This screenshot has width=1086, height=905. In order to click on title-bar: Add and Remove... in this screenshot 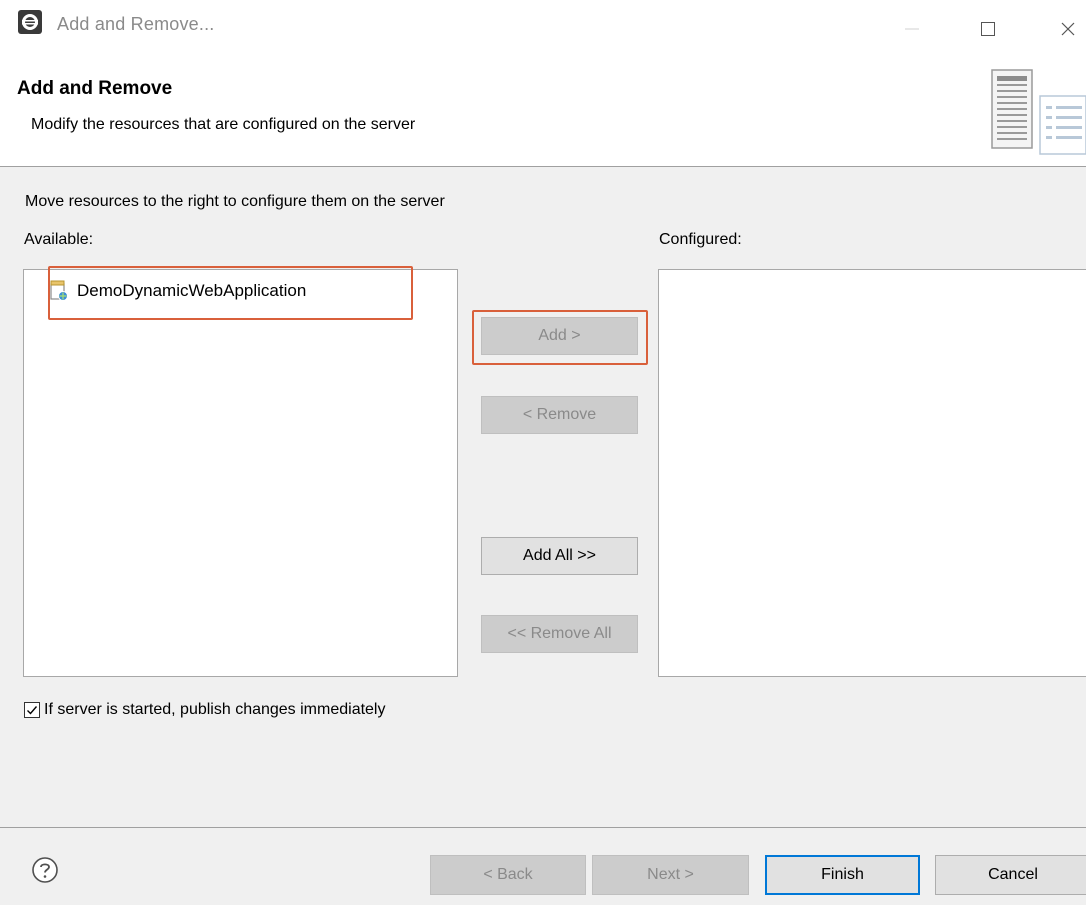, I will do `click(543, 29)`.